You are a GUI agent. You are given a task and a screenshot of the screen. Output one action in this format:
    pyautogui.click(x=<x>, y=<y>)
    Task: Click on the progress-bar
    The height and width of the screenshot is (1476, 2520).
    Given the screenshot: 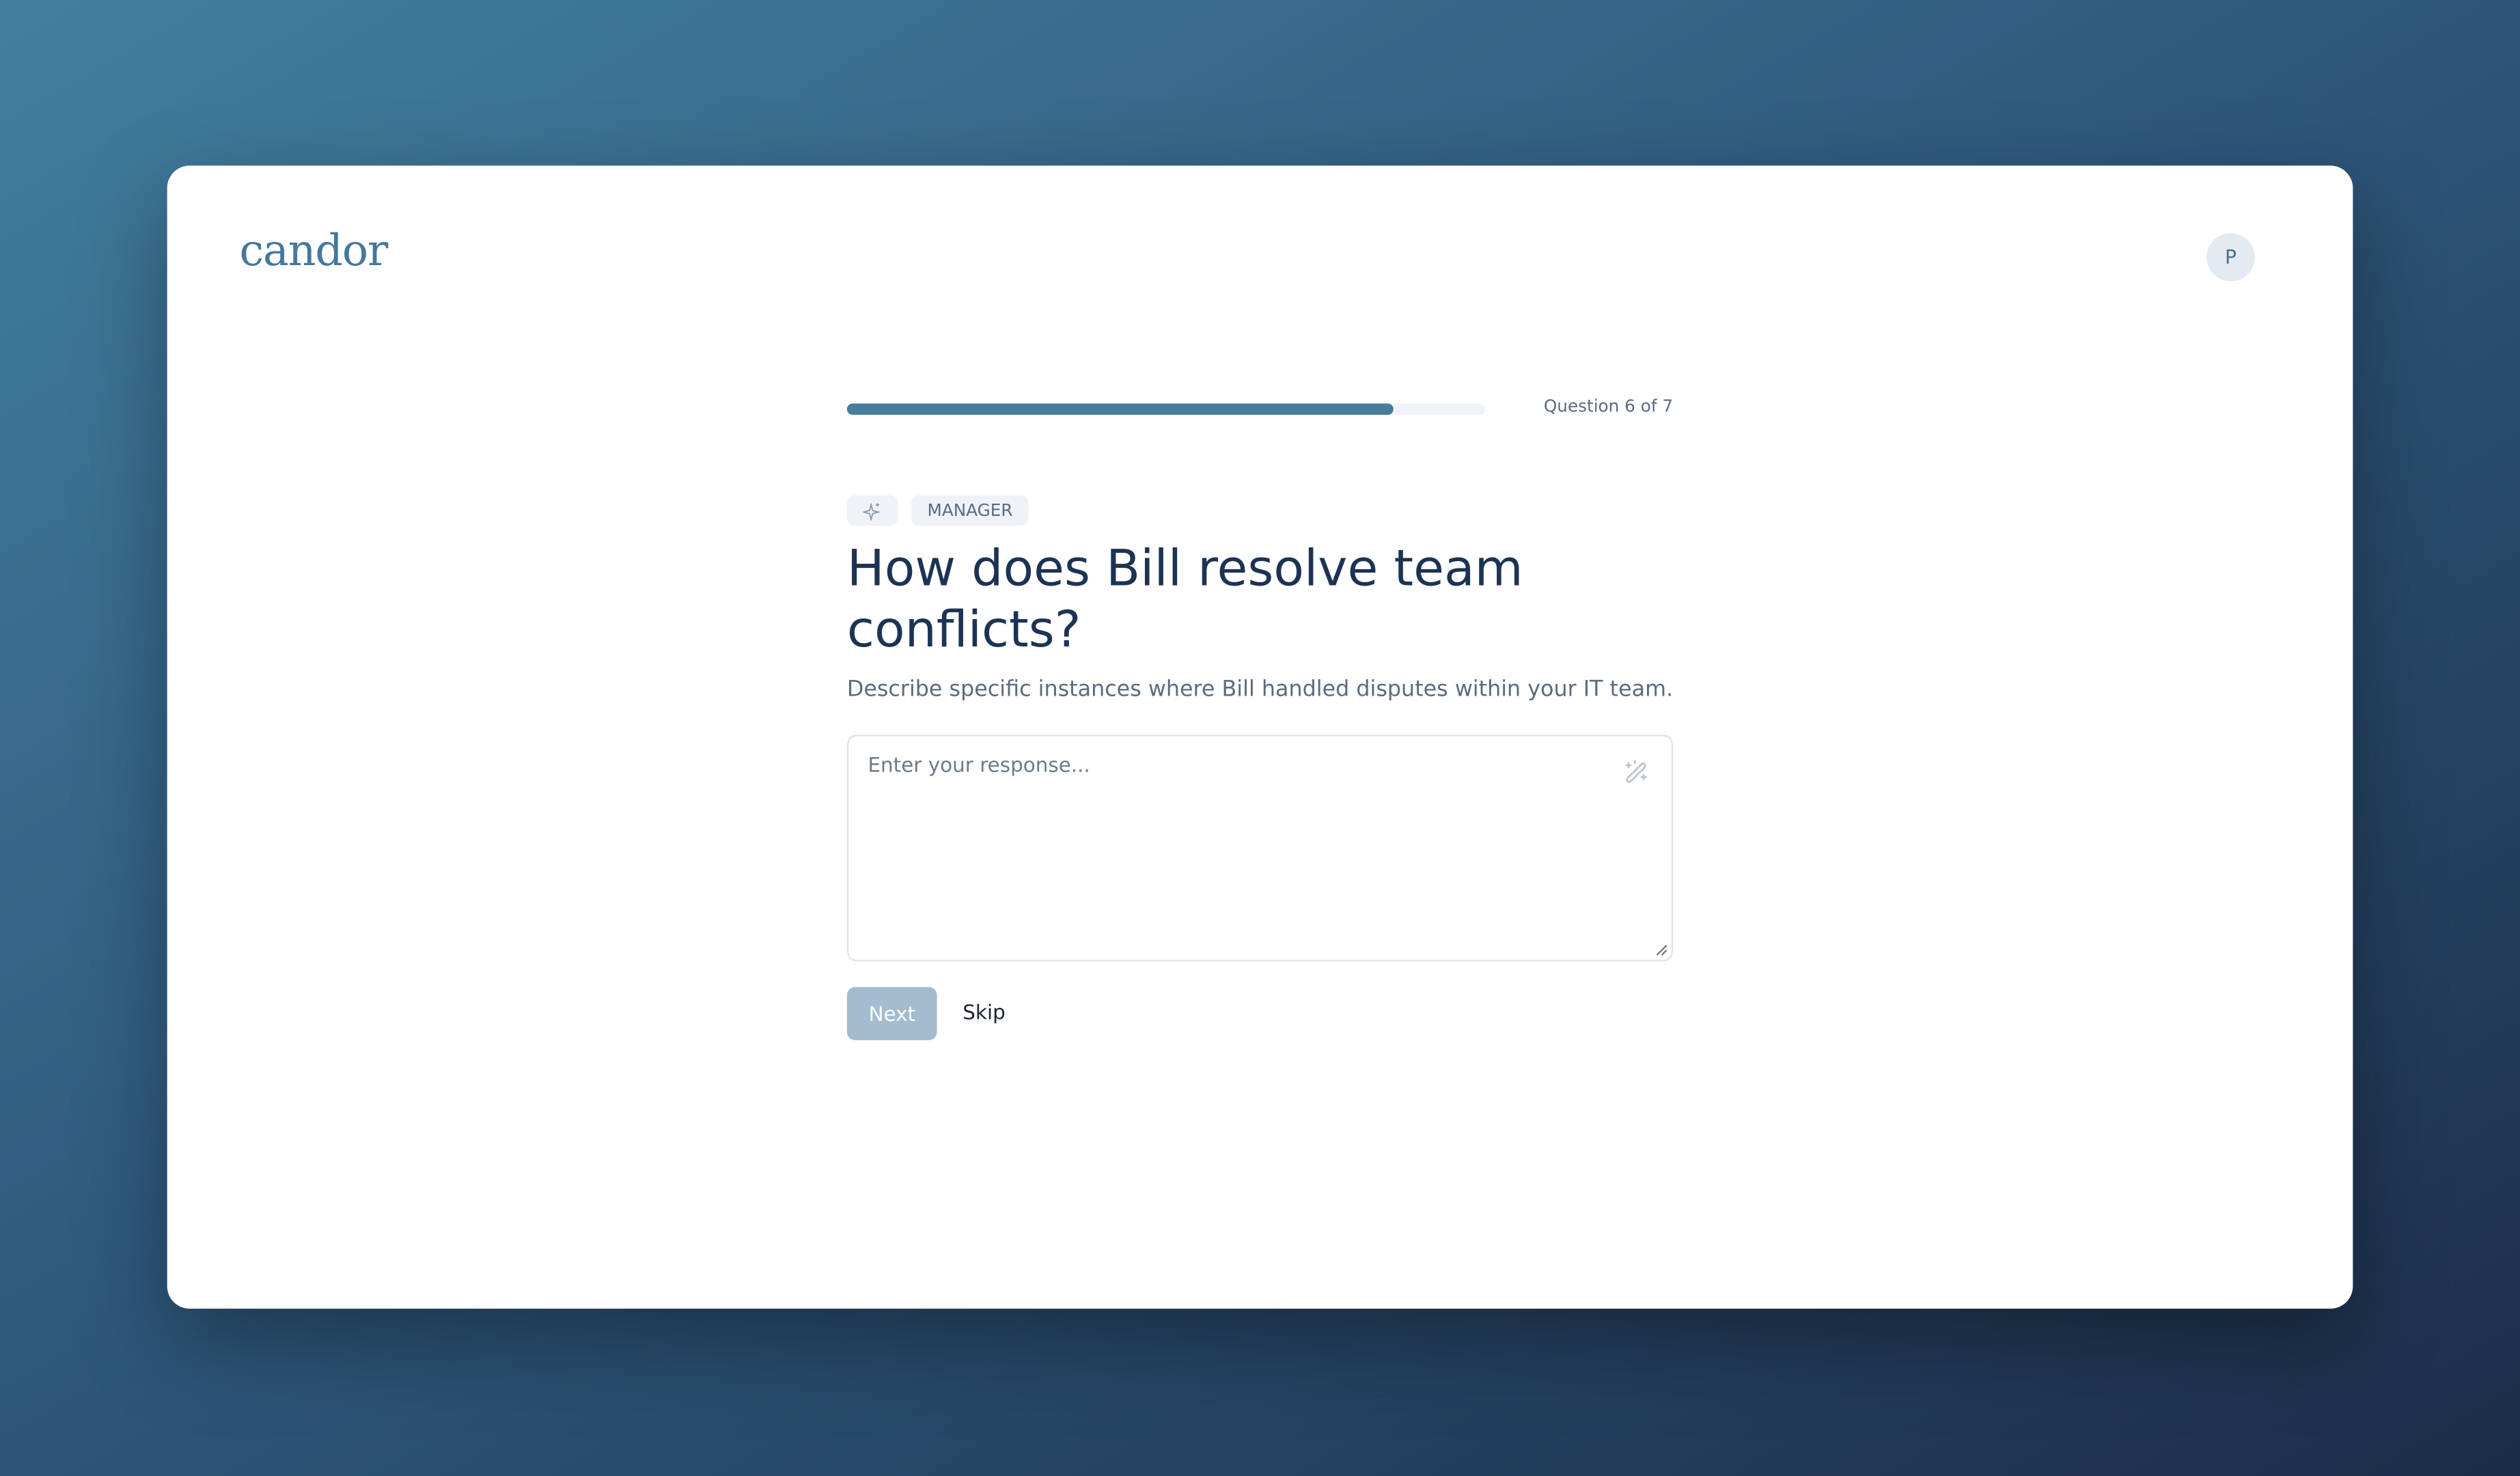 What is the action you would take?
    pyautogui.click(x=1165, y=409)
    